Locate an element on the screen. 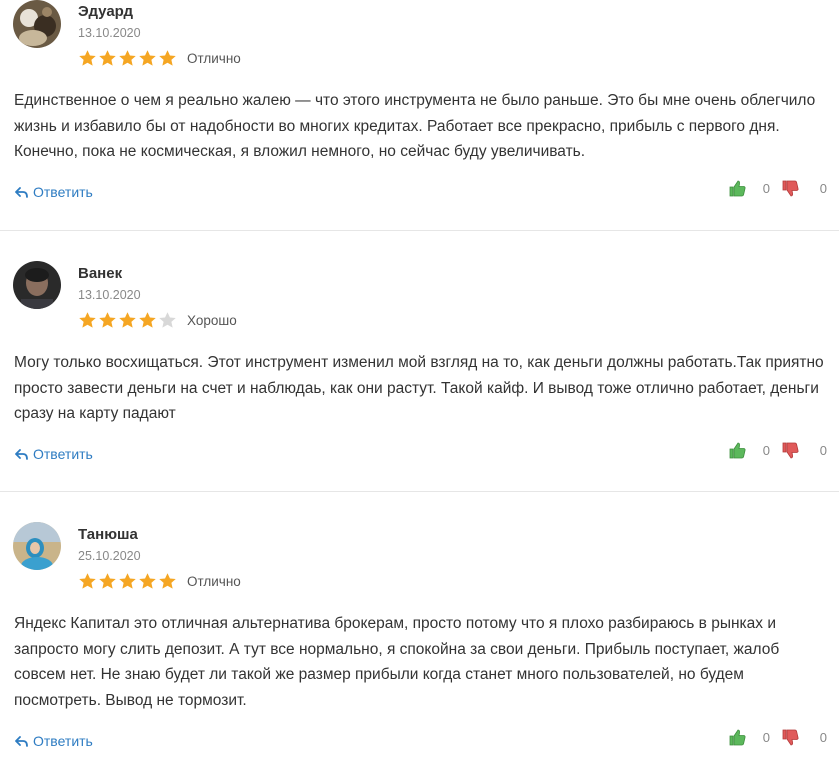  review-rating: Хорошо is located at coordinates (157, 320).